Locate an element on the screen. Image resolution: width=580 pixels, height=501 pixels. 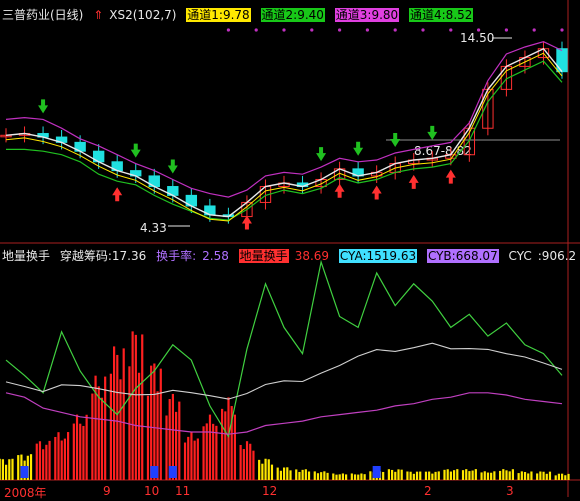
oscillator-purple-line is located at coordinates (284, 413).